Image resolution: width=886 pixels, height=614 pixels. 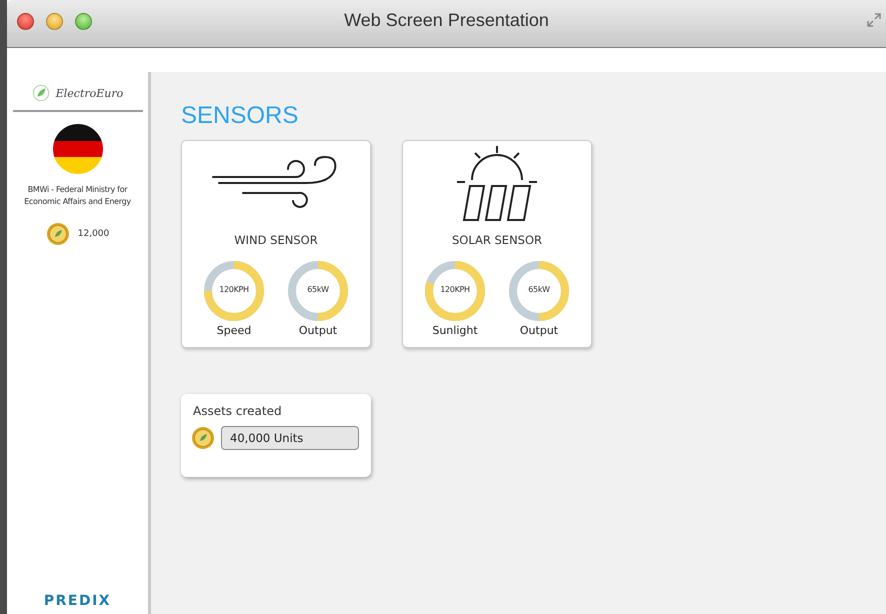 I want to click on footer-logo: PREDIX, so click(x=78, y=601).